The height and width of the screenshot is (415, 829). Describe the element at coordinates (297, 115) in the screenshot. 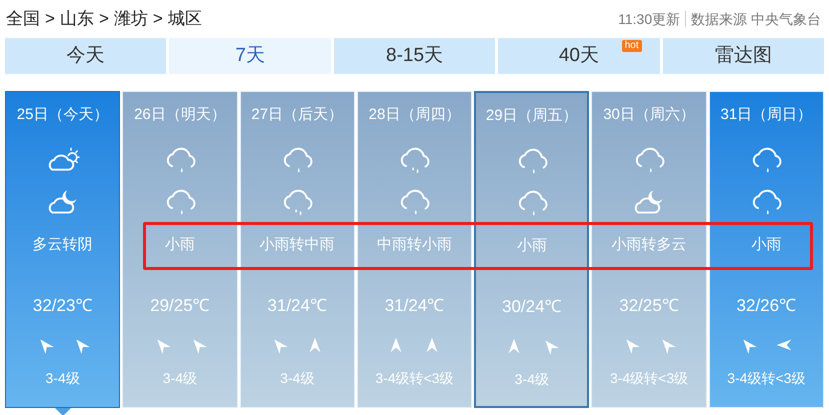

I see `date-label: 27日（后天）` at that location.